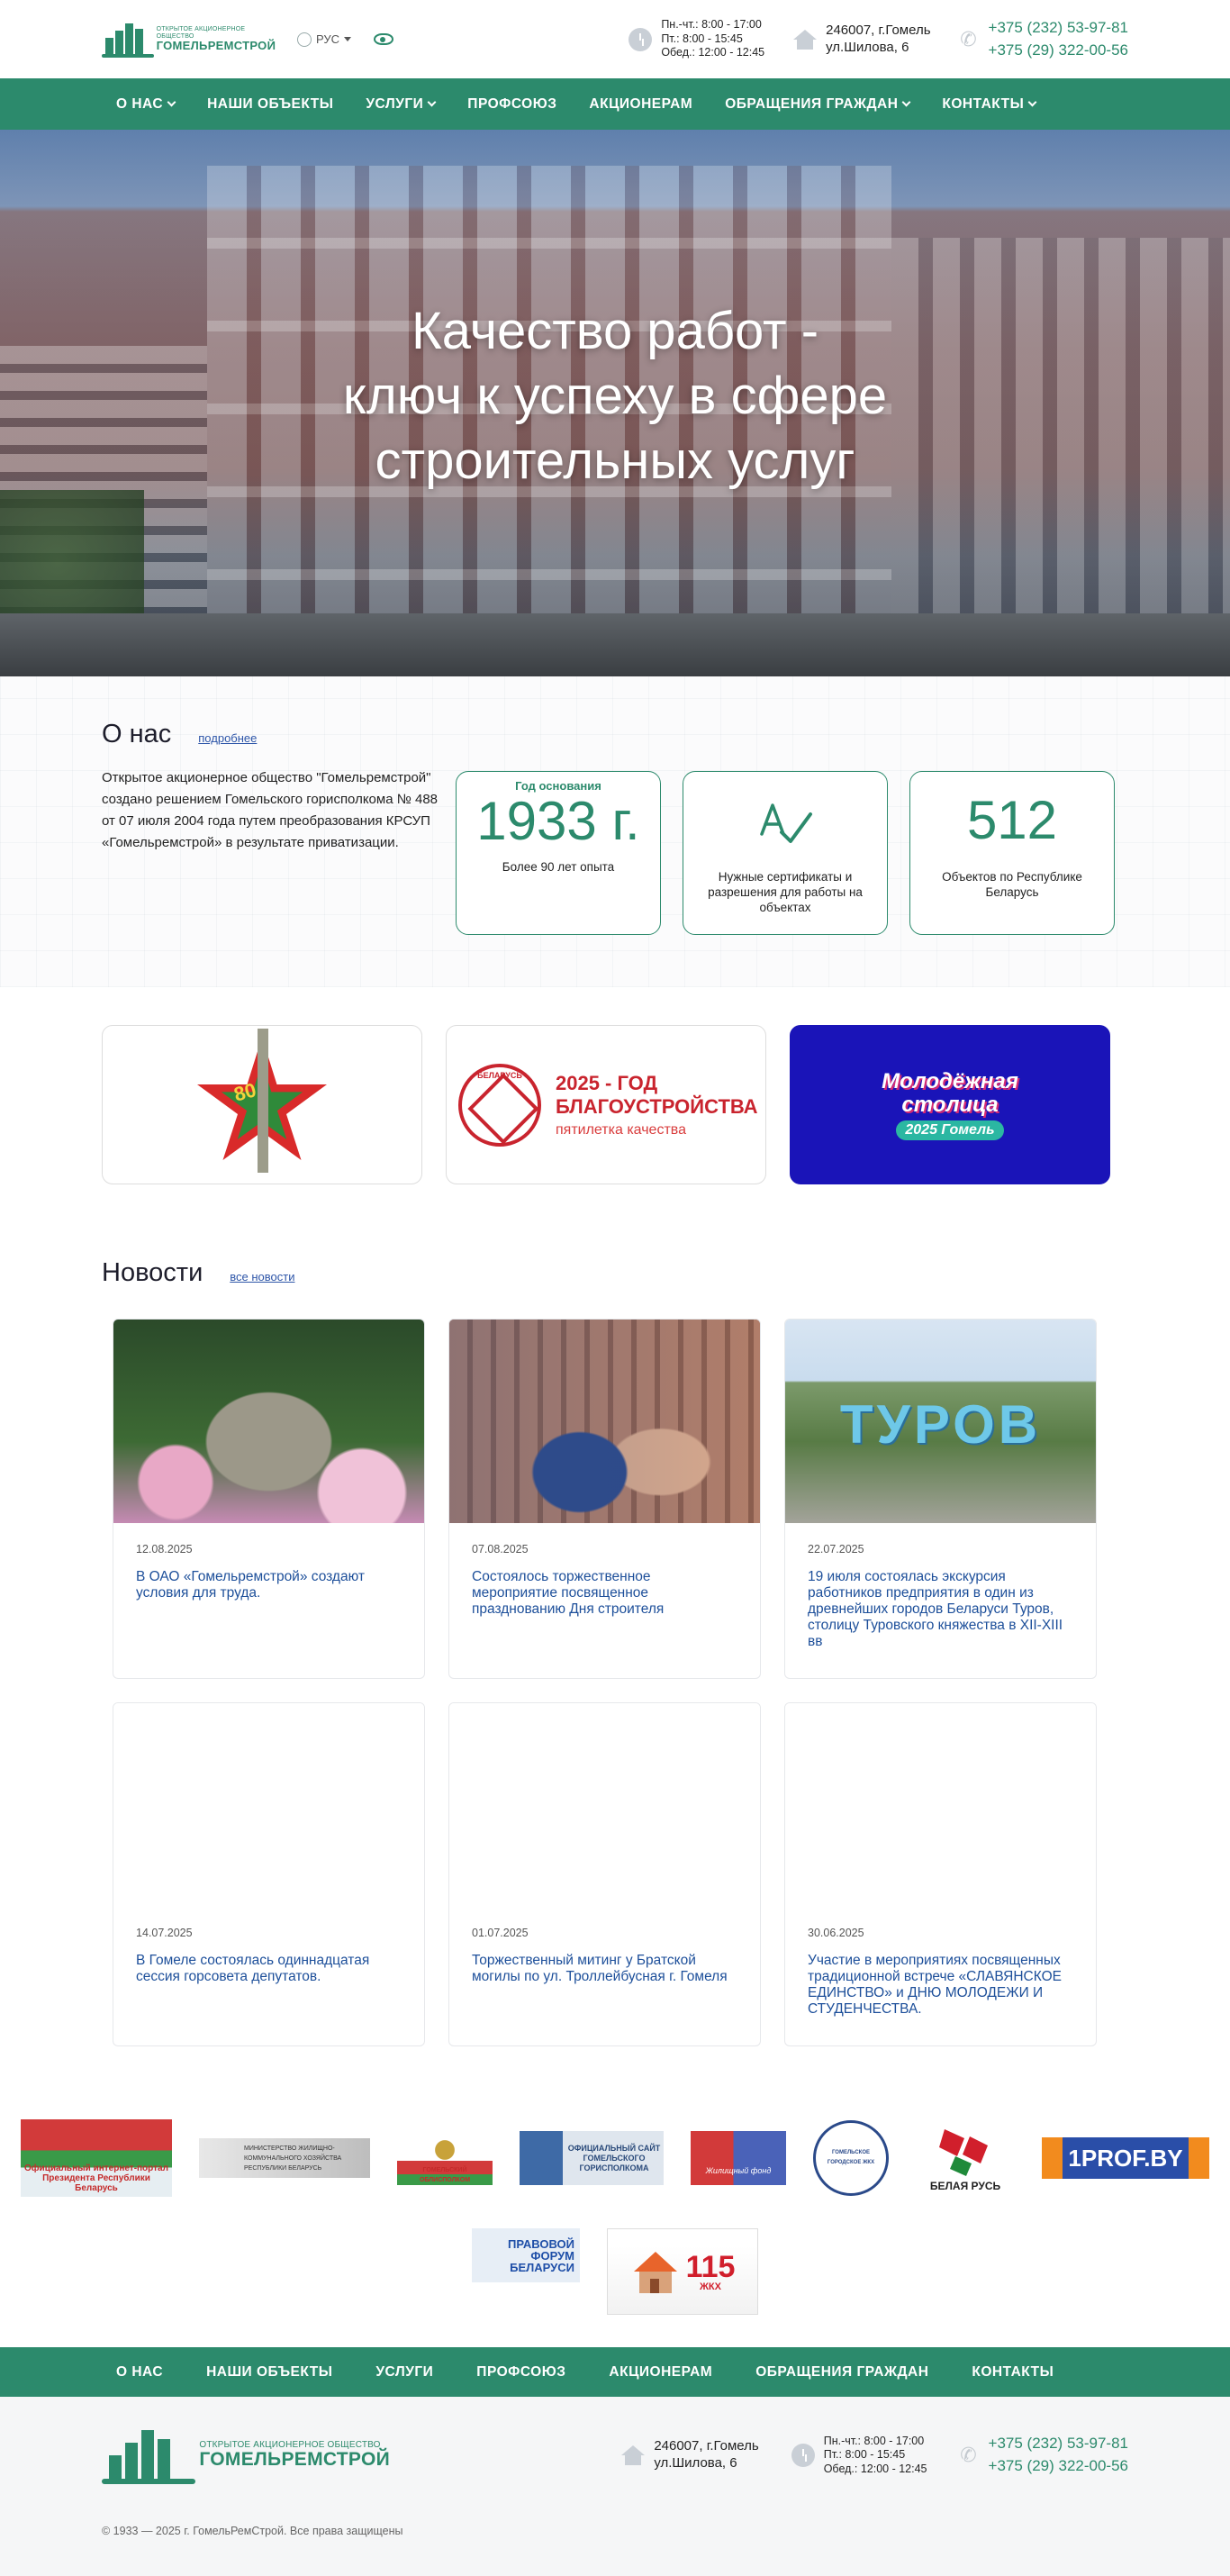 This screenshot has width=1230, height=2576. I want to click on stat-value: 512, so click(1012, 820).